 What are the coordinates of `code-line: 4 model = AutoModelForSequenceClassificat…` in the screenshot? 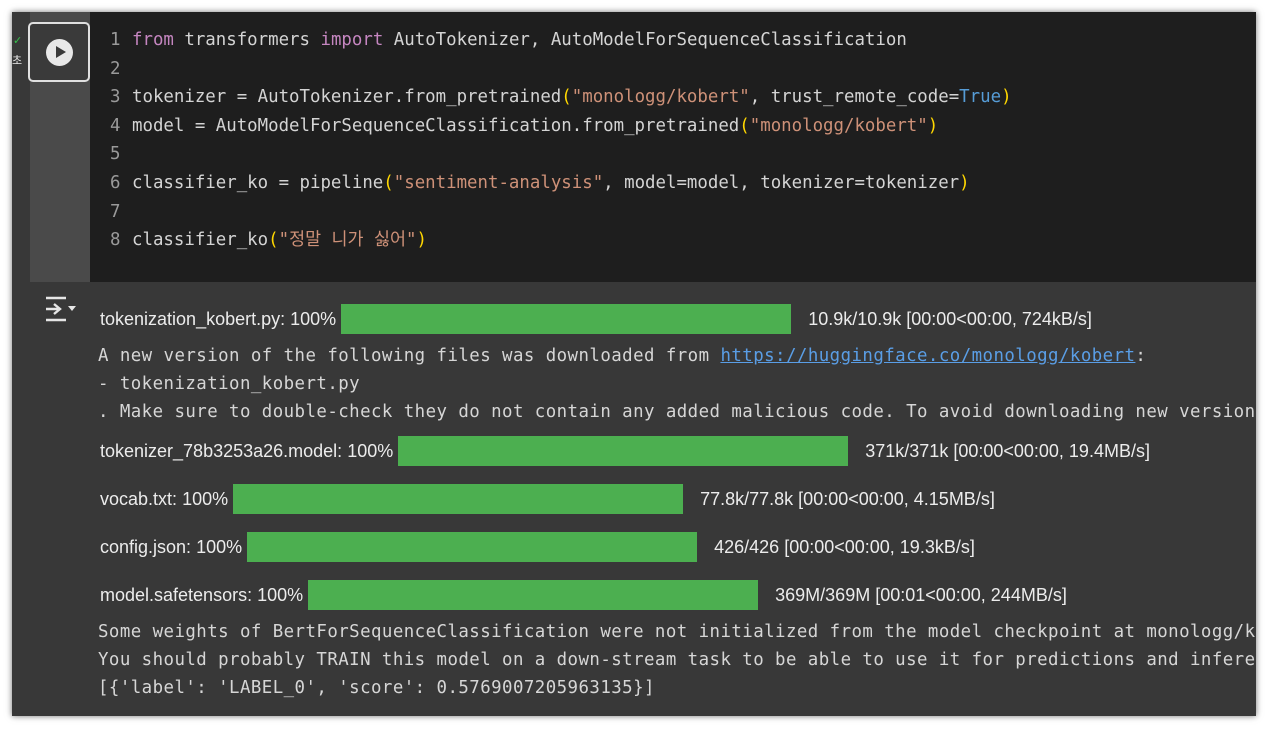 It's located at (524, 126).